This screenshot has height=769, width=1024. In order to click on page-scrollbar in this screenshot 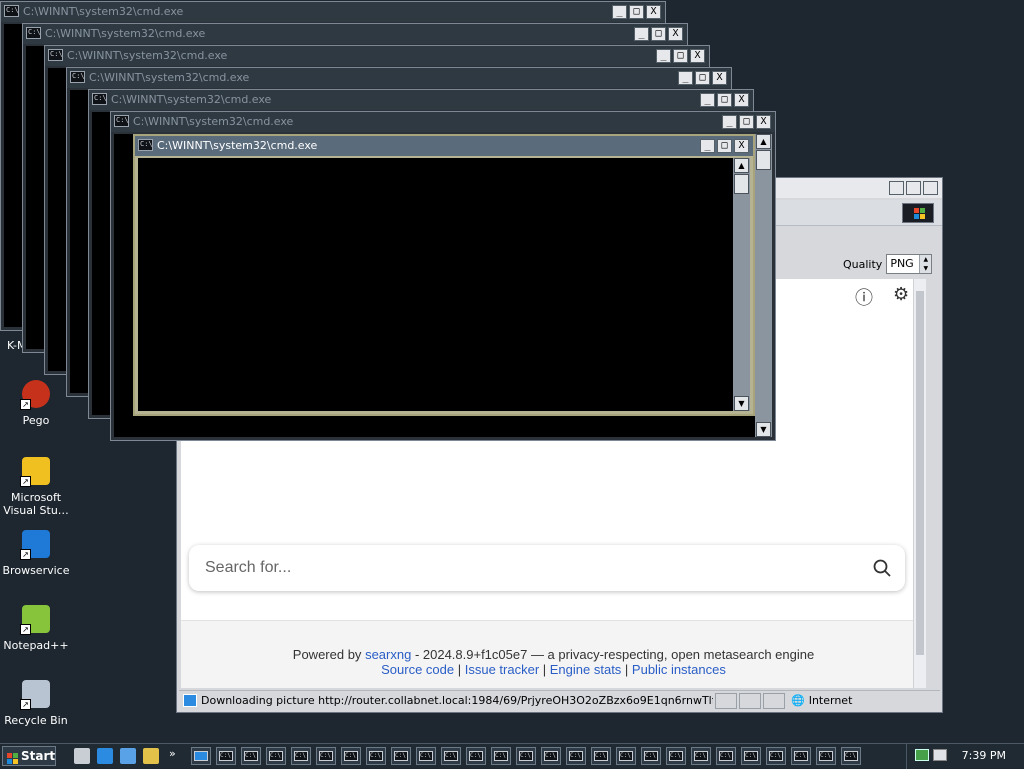, I will do `click(919, 483)`.